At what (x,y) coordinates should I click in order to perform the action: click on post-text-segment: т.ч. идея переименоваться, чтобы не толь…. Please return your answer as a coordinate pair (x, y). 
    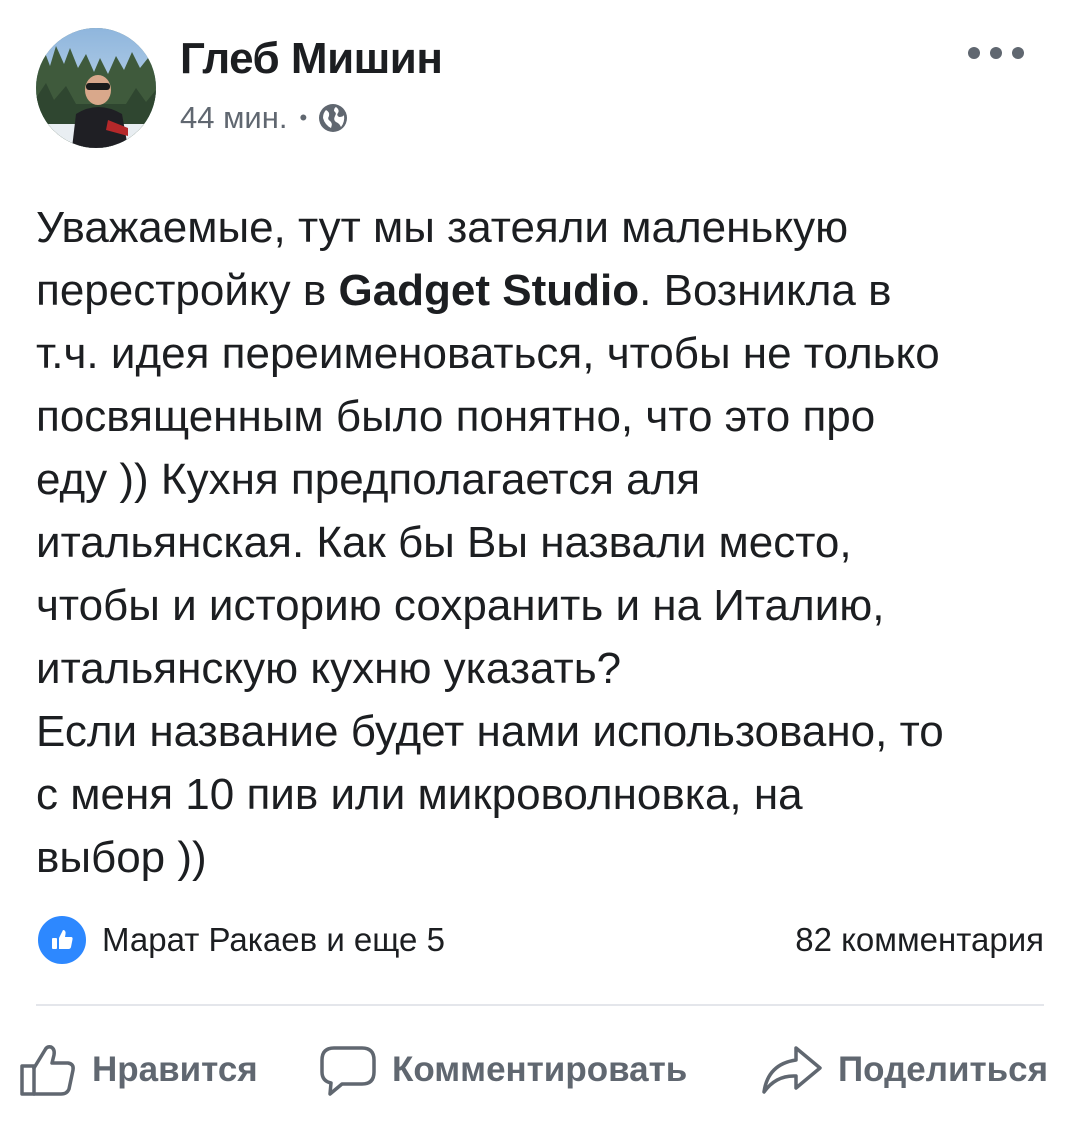
    Looking at the image, I should click on (488, 353).